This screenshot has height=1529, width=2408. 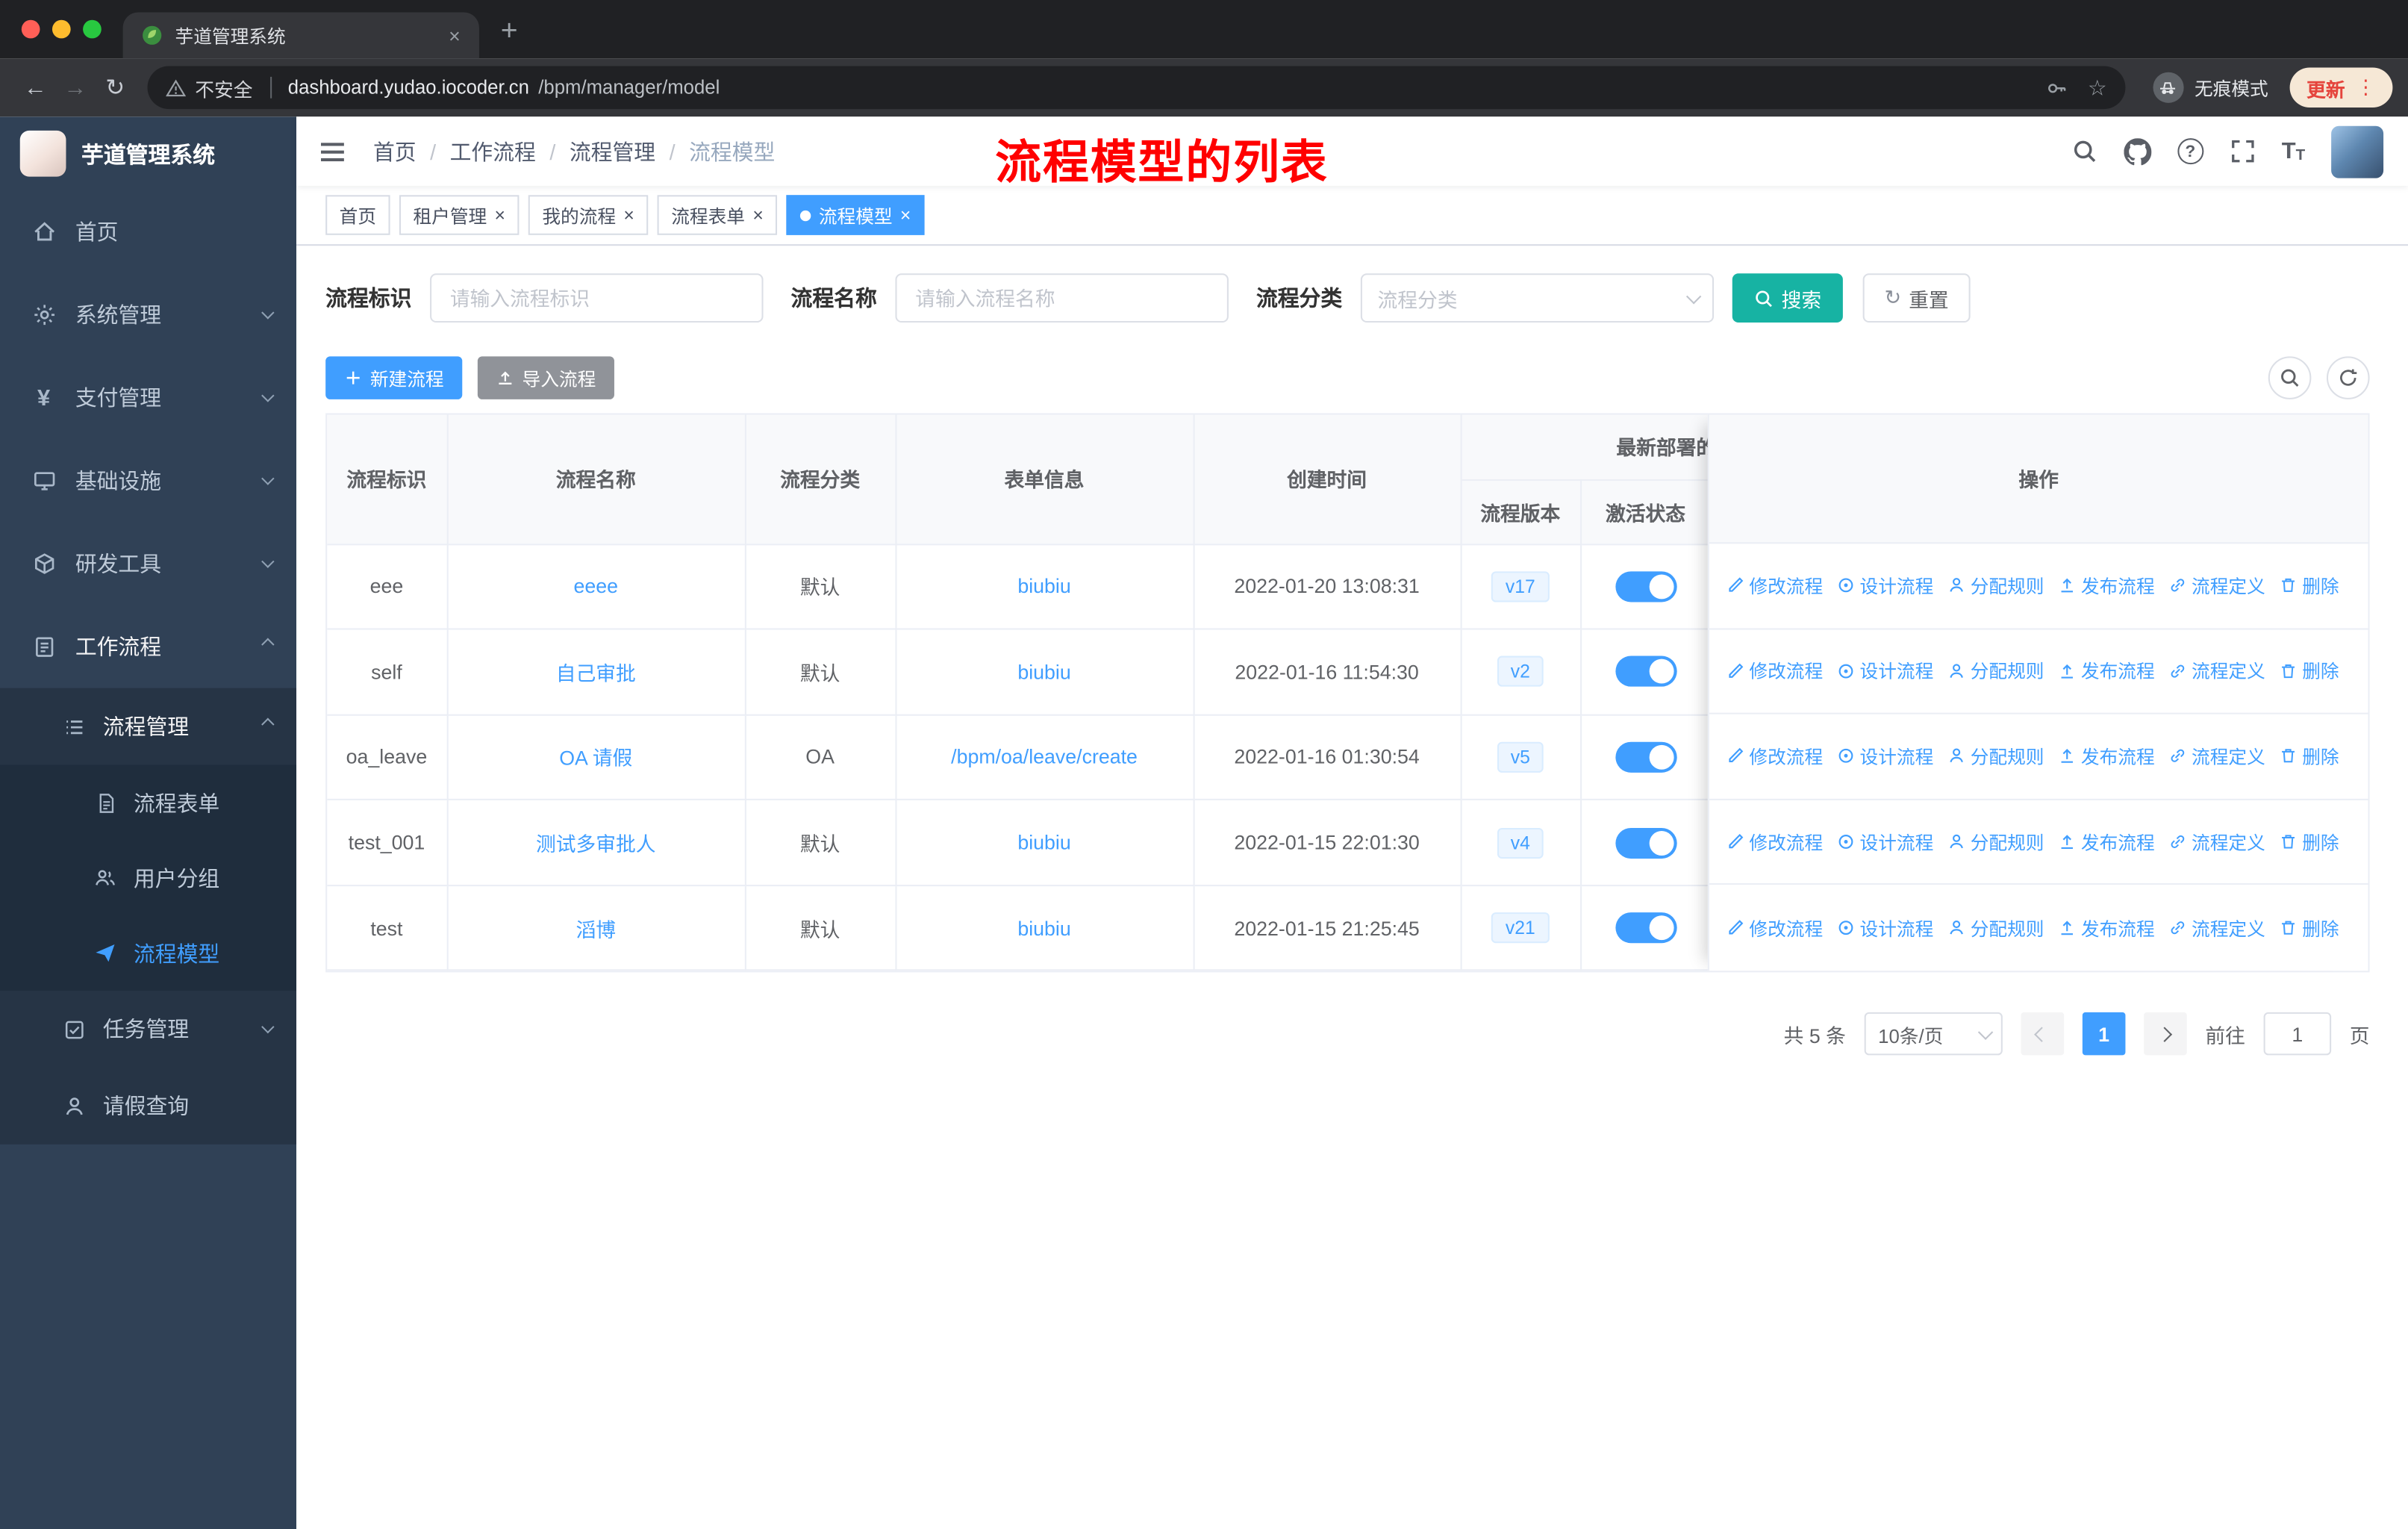 I want to click on next-page-button, so click(x=2165, y=1034).